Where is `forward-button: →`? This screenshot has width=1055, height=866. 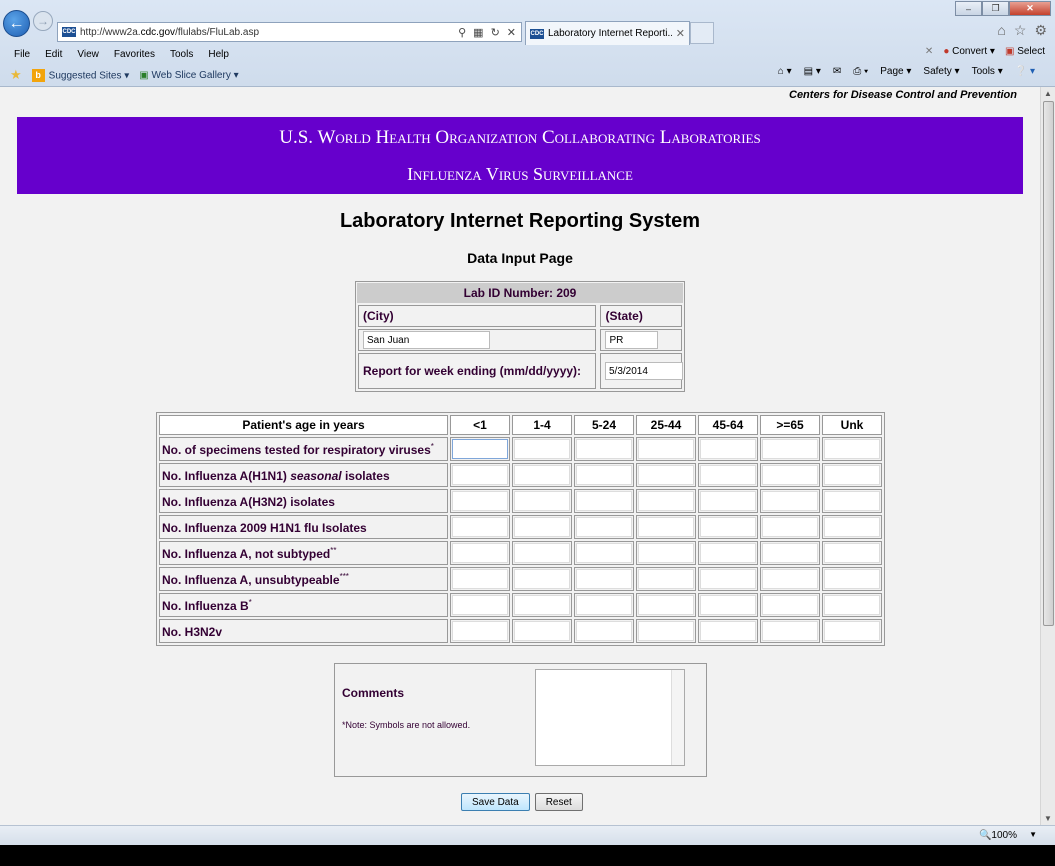
forward-button: → is located at coordinates (43, 21).